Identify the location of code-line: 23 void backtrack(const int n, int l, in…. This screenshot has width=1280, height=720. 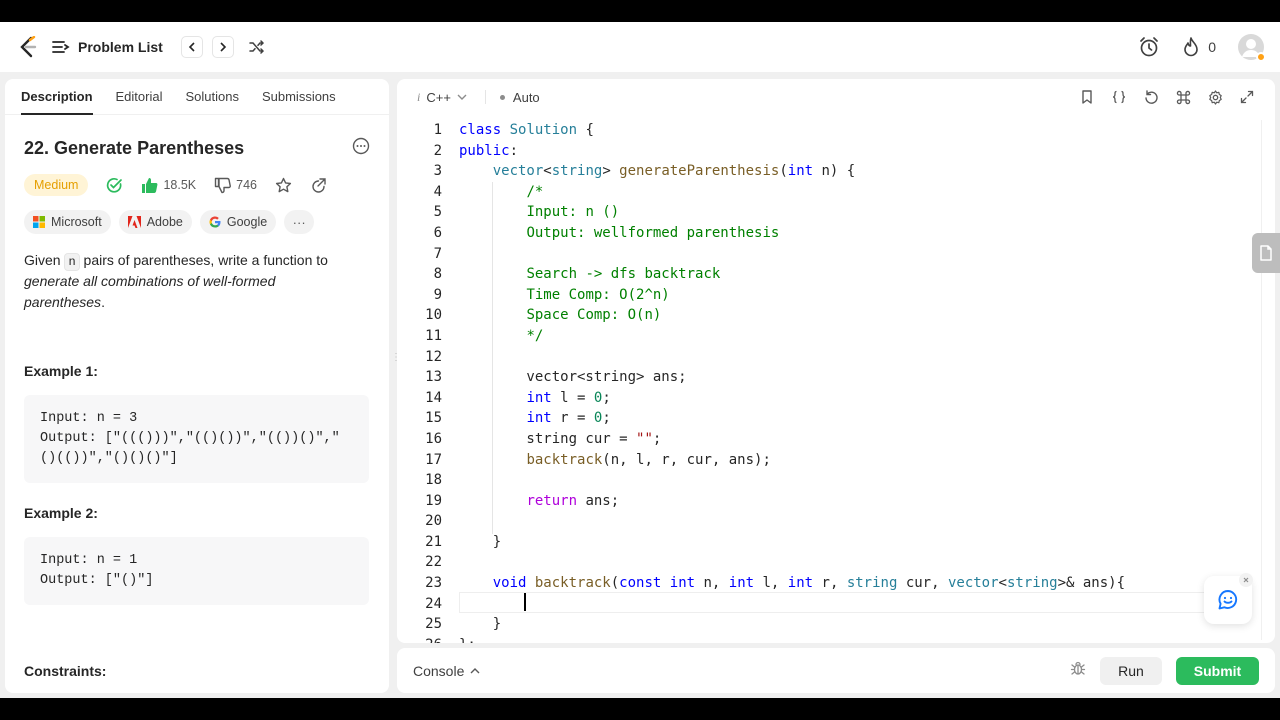
(836, 583).